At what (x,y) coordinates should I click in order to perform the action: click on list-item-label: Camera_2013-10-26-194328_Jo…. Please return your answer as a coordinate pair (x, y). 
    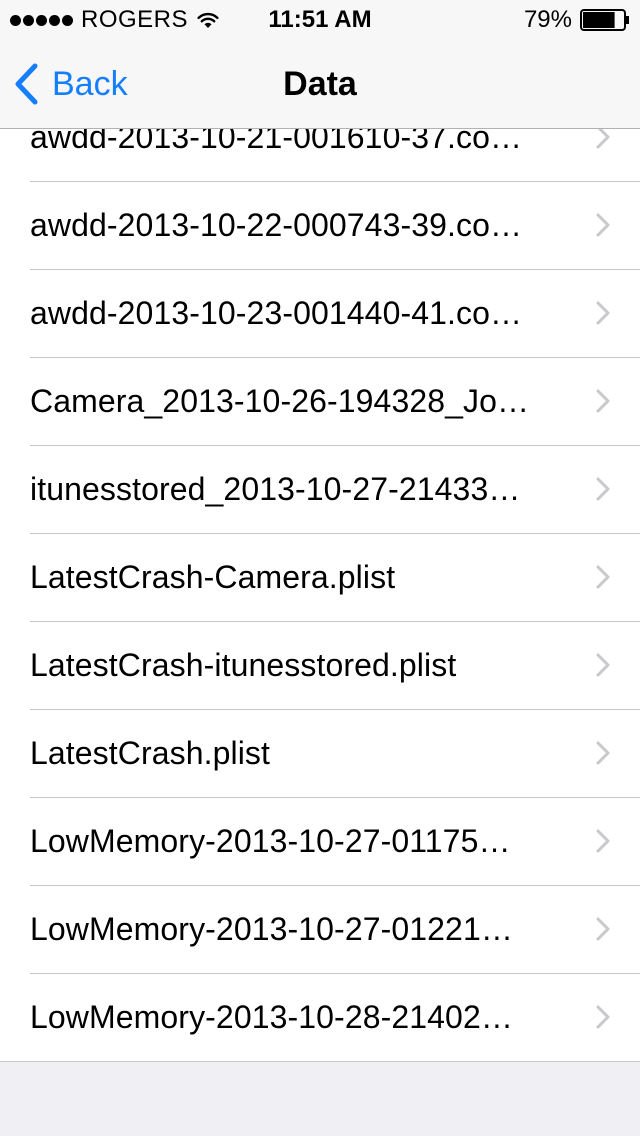
    Looking at the image, I should click on (280, 401).